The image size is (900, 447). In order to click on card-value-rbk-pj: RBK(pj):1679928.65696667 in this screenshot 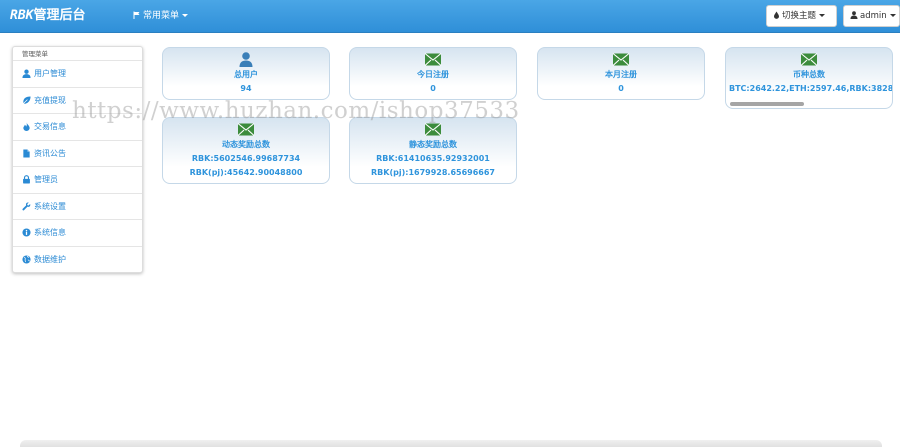, I will do `click(433, 172)`.